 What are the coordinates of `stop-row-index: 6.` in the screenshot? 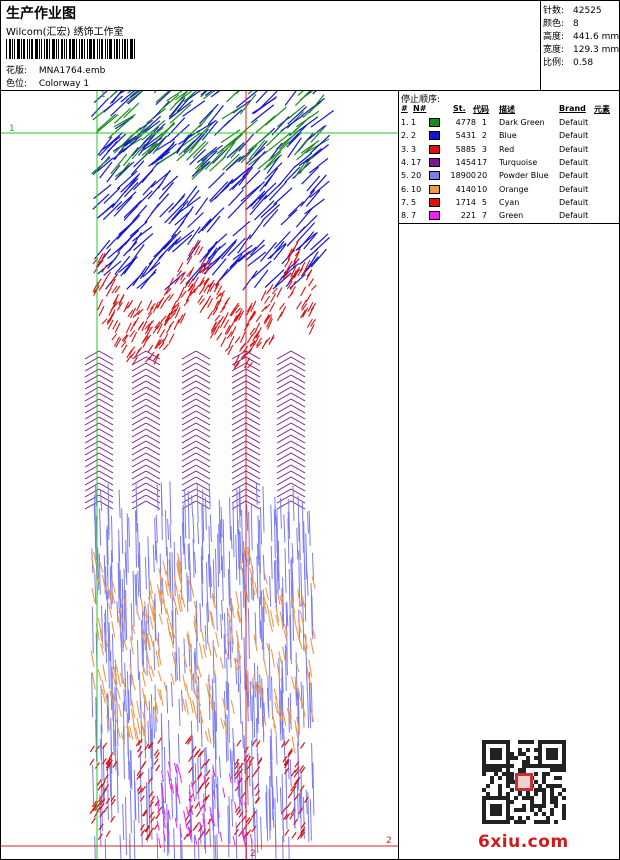 It's located at (405, 189).